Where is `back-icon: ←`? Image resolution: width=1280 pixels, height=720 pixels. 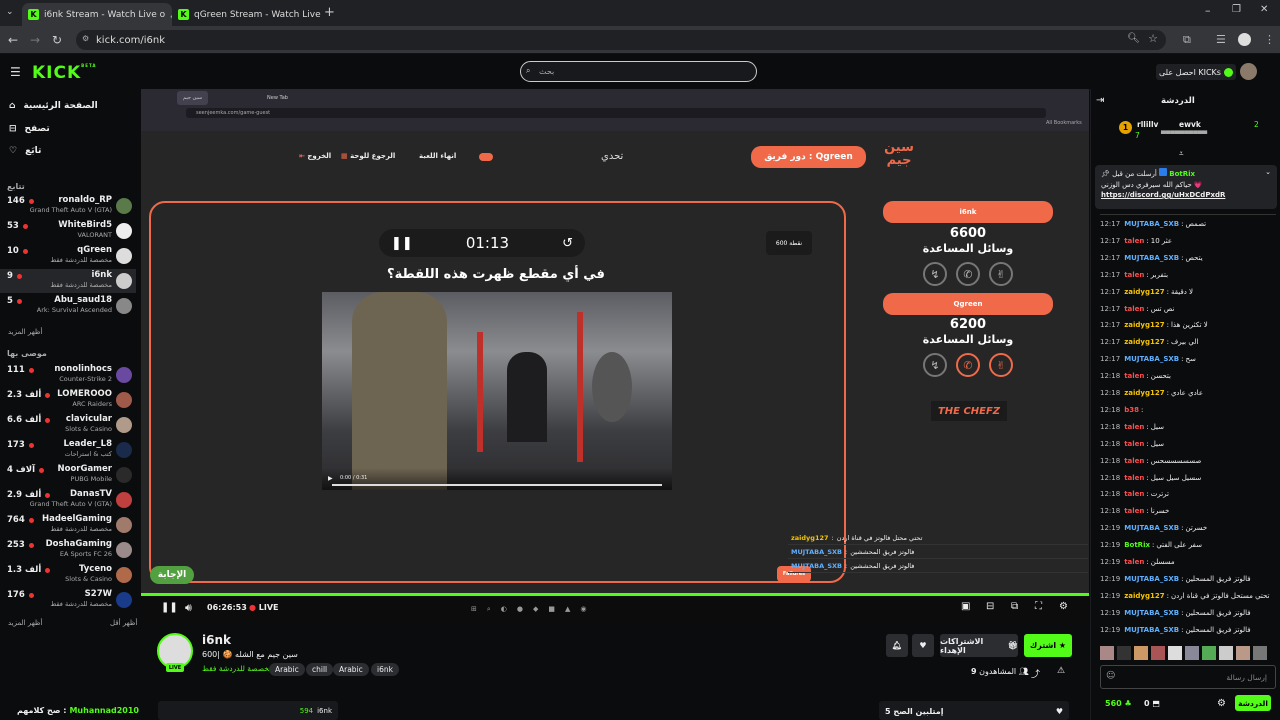
back-icon: ← is located at coordinates (13, 40).